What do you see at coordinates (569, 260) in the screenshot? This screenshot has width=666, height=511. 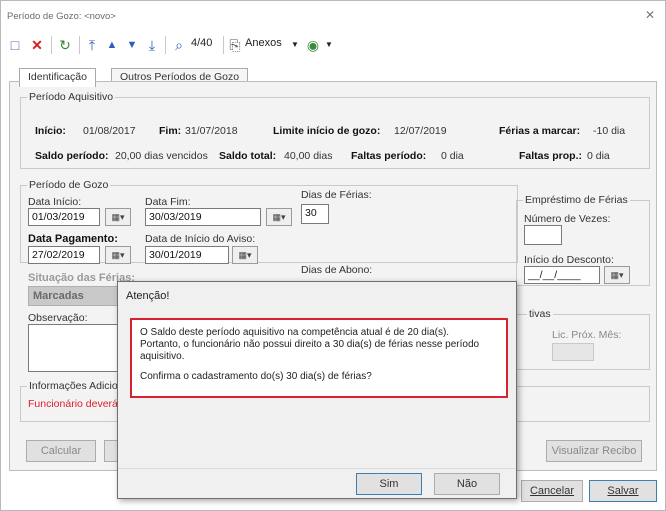 I see `inicio-desconto-label: Início do Desconto:` at bounding box center [569, 260].